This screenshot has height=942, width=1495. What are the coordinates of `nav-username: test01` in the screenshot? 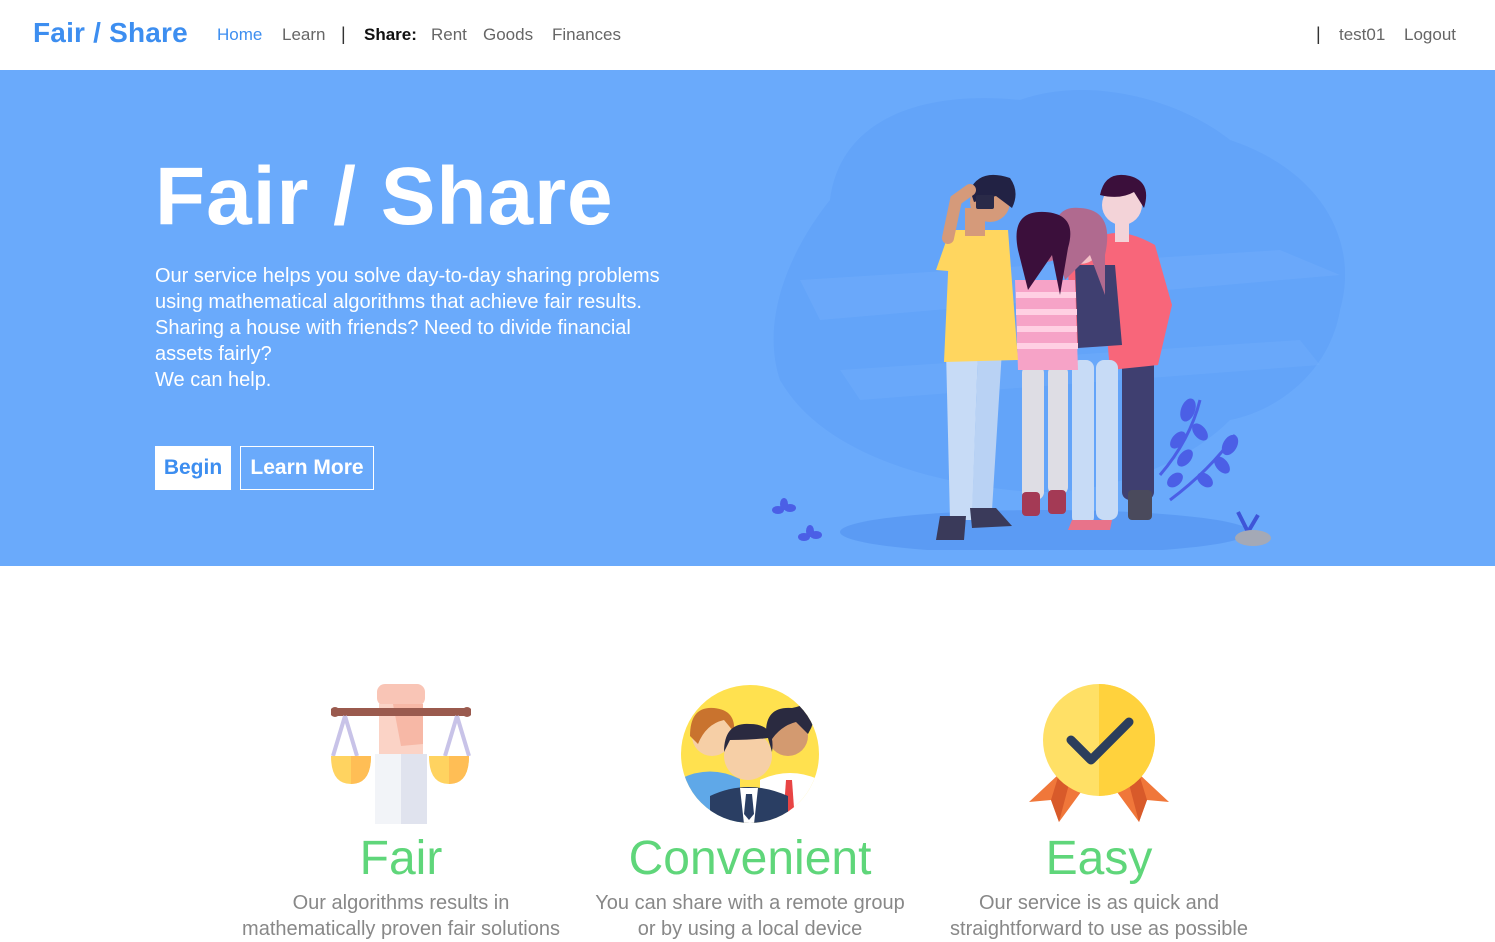 It's located at (1362, 35).